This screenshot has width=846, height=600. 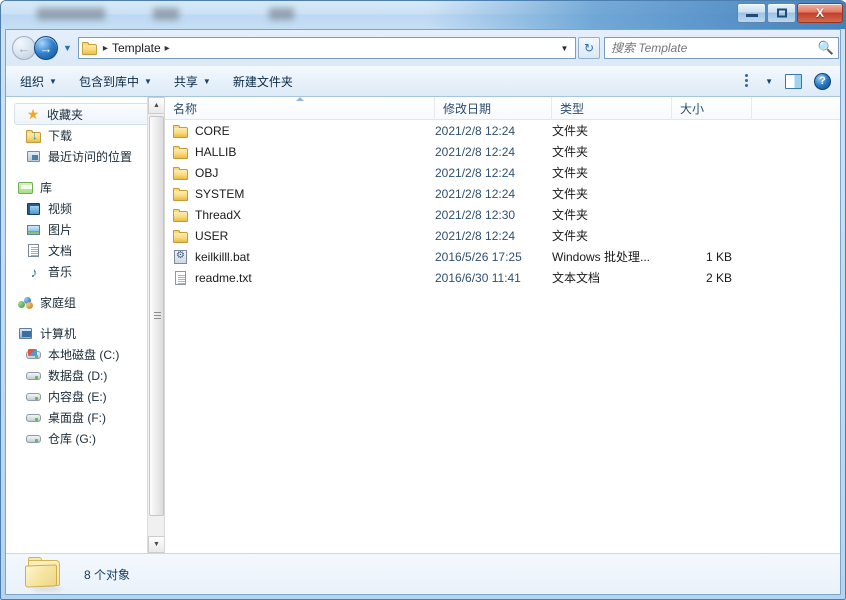 What do you see at coordinates (24, 48) in the screenshot?
I see `back-button: ←` at bounding box center [24, 48].